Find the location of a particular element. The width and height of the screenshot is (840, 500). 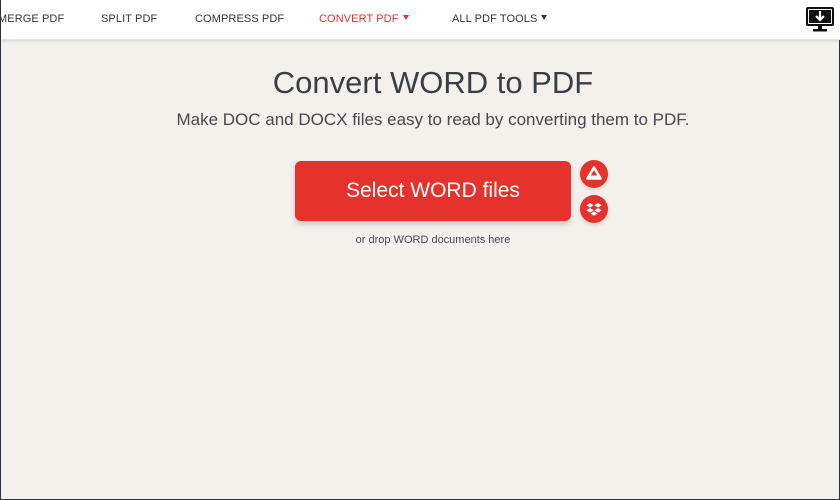

desktop-app-download-button is located at coordinates (820, 20).